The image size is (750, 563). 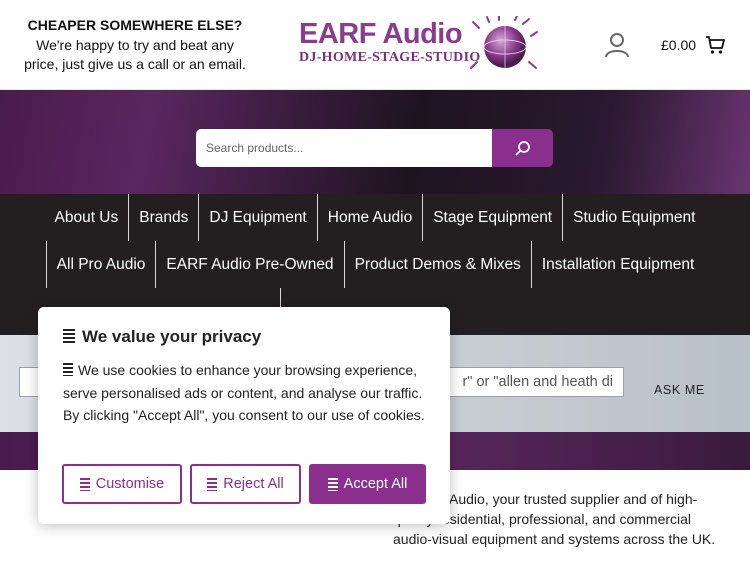 What do you see at coordinates (504, 42) in the screenshot?
I see `logo-globe-icon` at bounding box center [504, 42].